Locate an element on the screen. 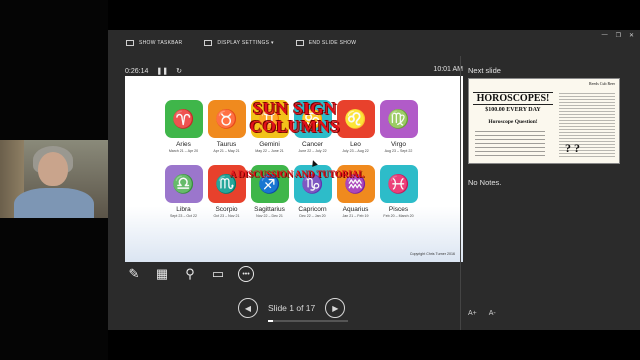 Image resolution: width=640 pixels, height=360 pixels. zodiac-dates: Dec 22 – Jan 20 is located at coordinates (312, 216).